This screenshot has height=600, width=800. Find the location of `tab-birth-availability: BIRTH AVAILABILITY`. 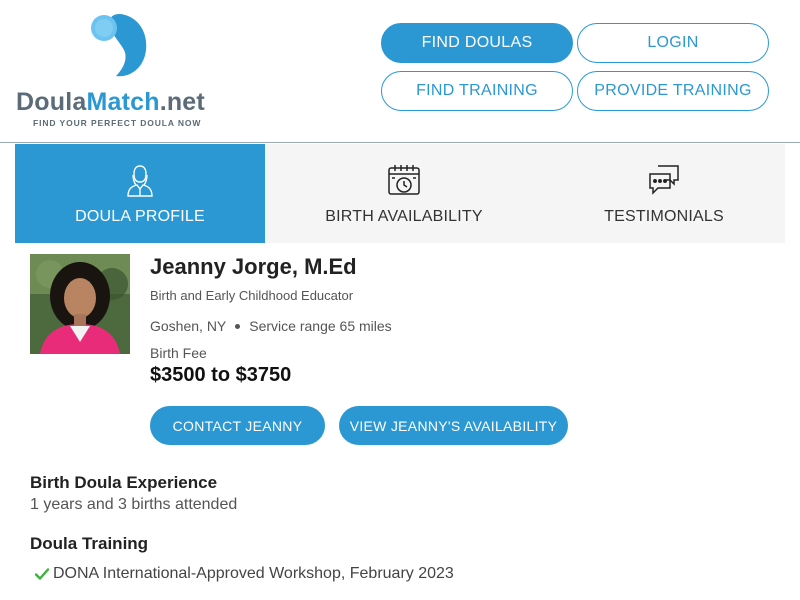

tab-birth-availability: BIRTH AVAILABILITY is located at coordinates (404, 193).